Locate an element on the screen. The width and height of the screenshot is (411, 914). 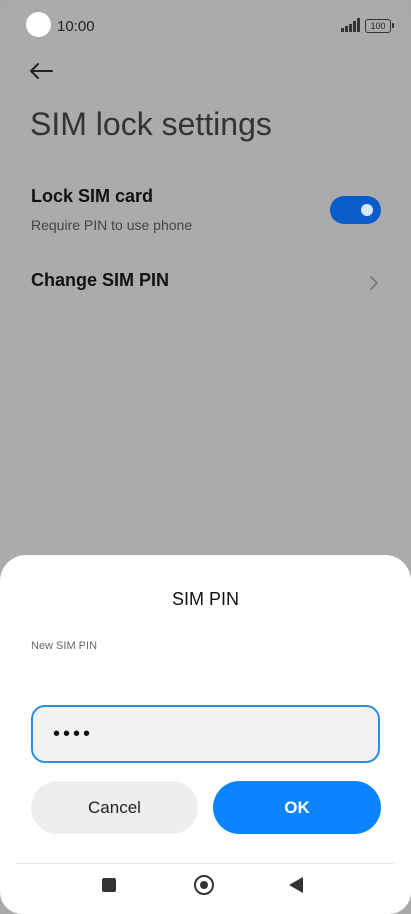
recents-icon is located at coordinates (109, 885).